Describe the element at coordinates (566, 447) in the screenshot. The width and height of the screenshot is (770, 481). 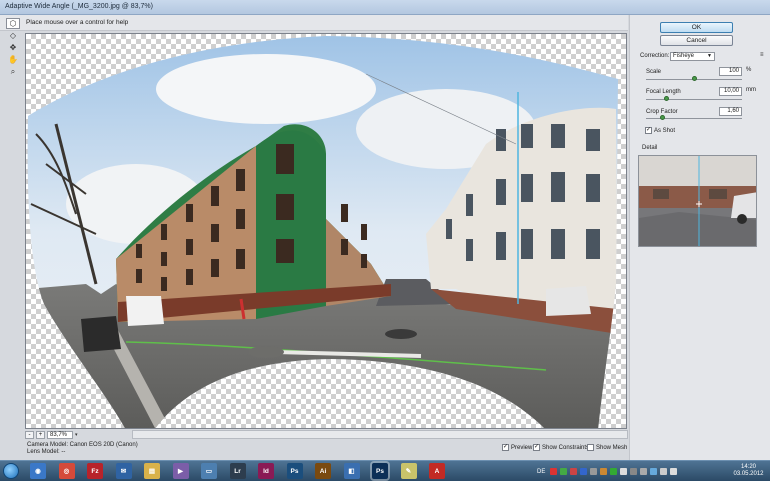
I see `show-constraints-label: Show Constraints` at that location.